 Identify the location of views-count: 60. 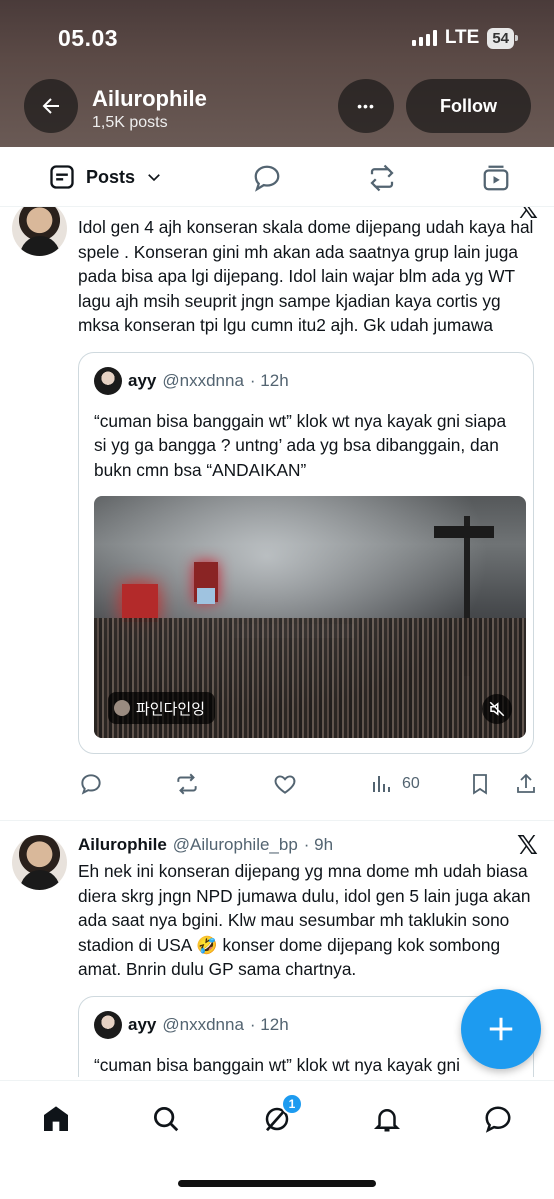
(411, 783).